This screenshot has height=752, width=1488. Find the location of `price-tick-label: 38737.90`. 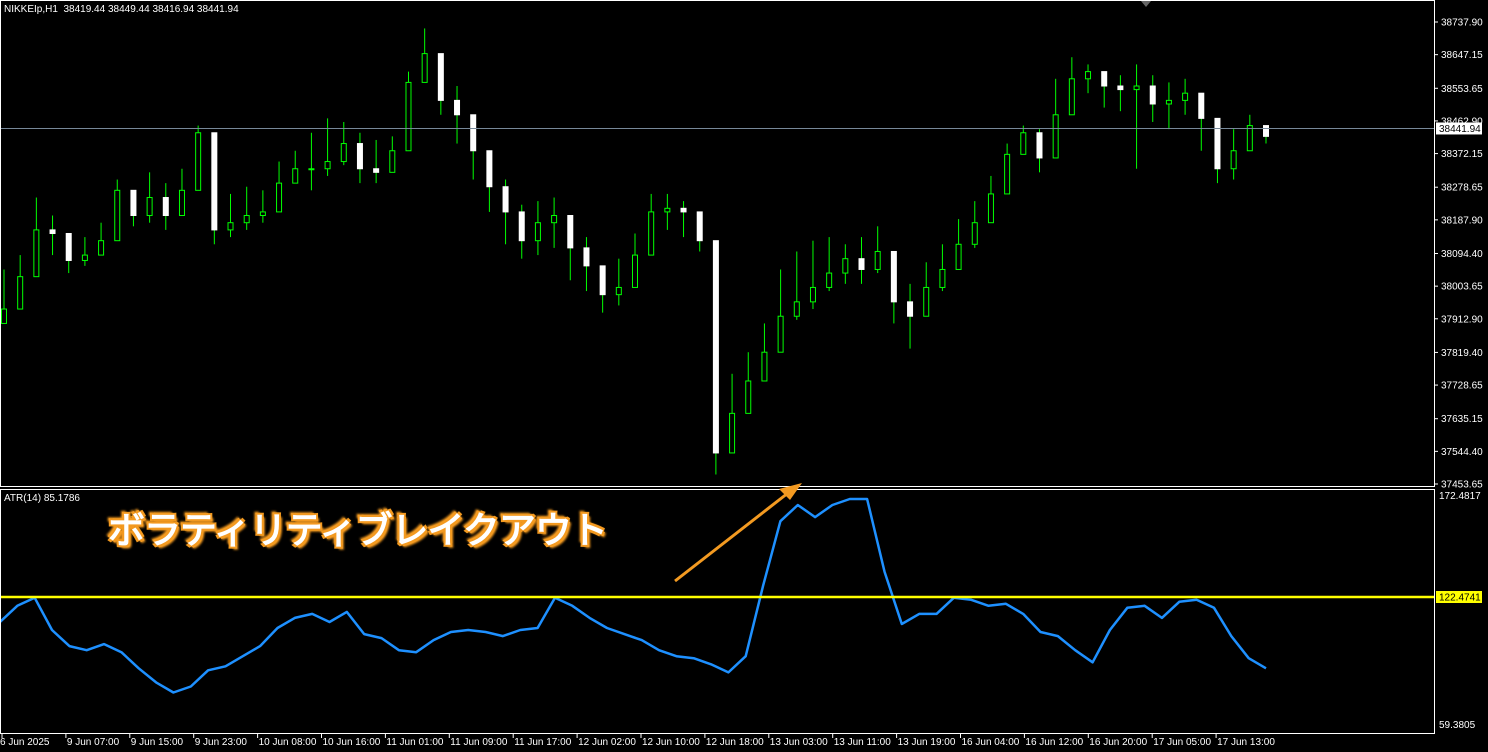

price-tick-label: 38737.90 is located at coordinates (1462, 23).